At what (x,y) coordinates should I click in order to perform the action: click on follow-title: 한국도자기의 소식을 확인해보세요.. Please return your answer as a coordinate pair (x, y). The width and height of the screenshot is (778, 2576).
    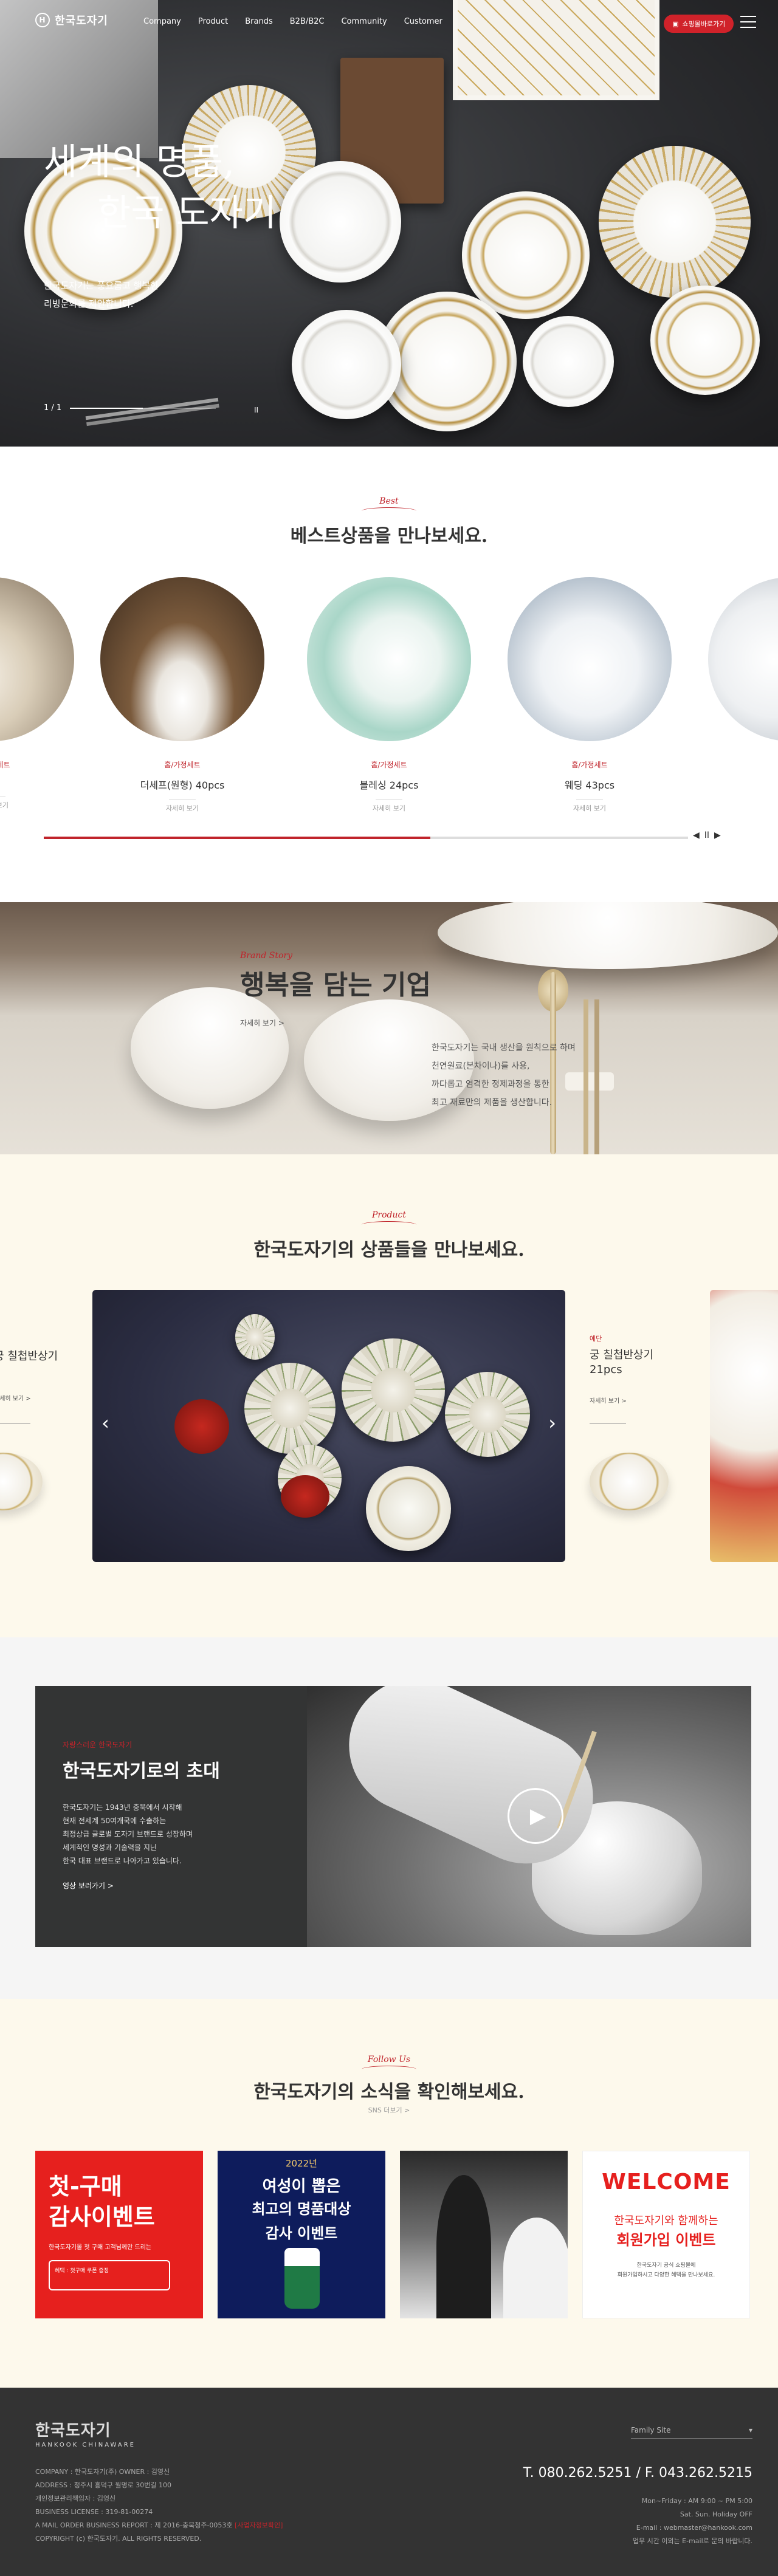
    Looking at the image, I should click on (389, 2092).